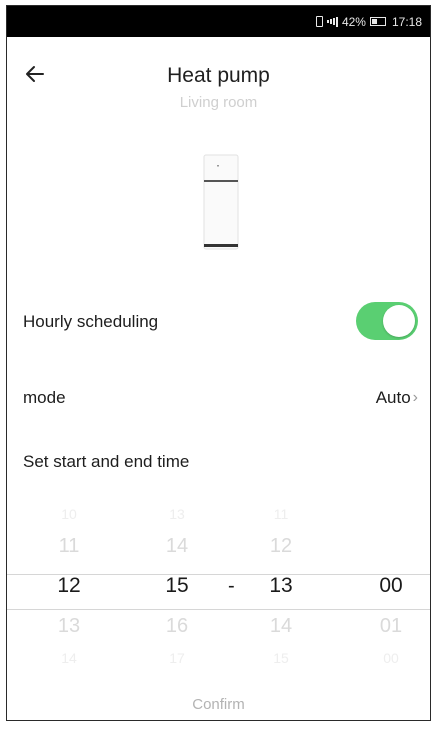 Image resolution: width=437 pixels, height=731 pixels. Describe the element at coordinates (177, 626) in the screenshot. I see `picker-option: 16` at that location.